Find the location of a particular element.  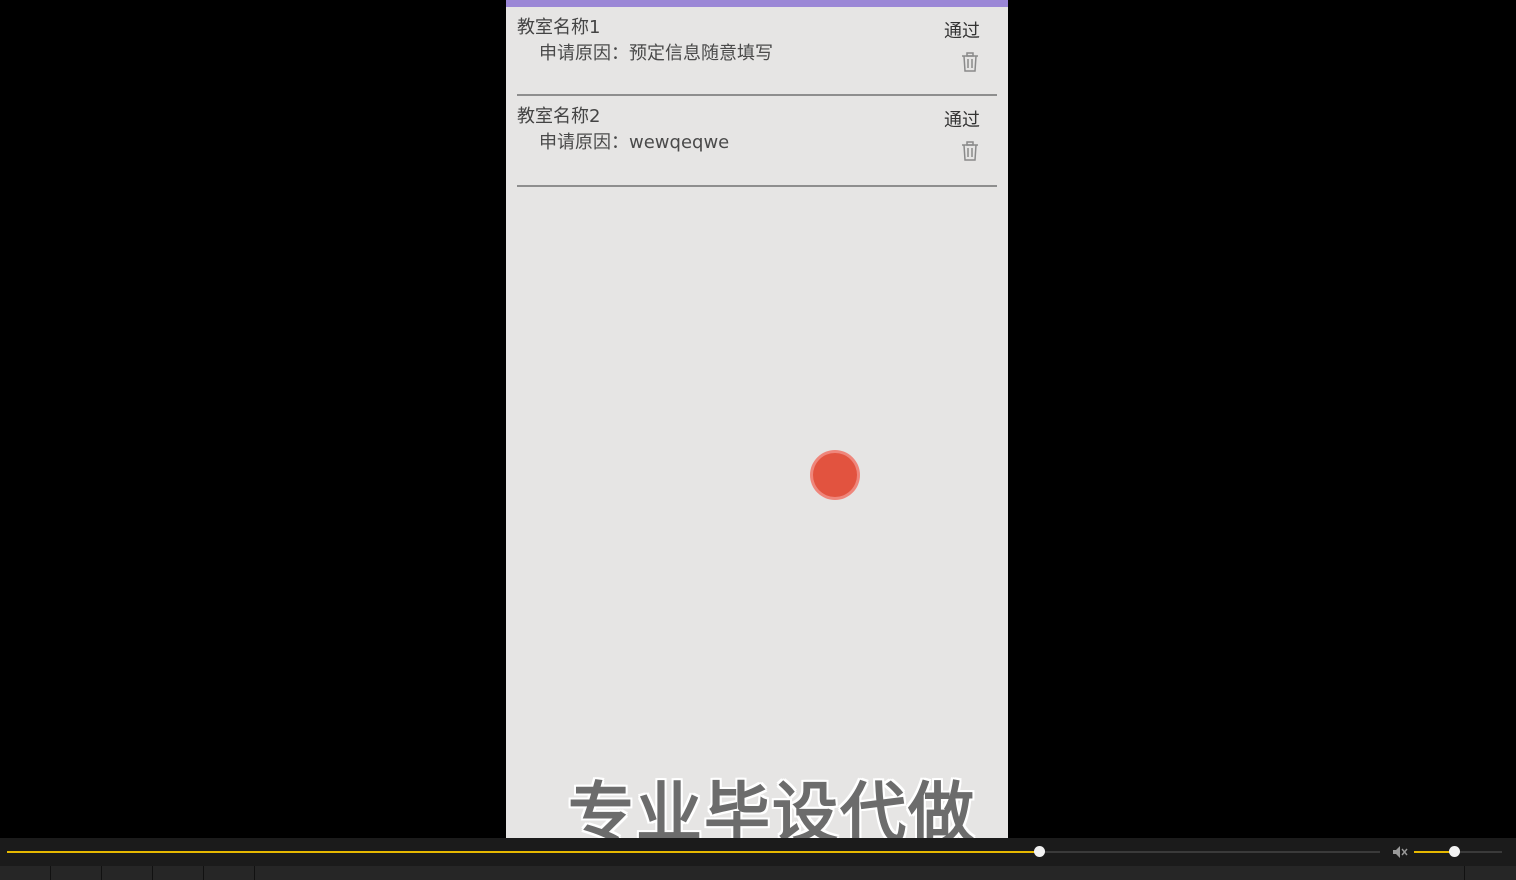

volume-slider is located at coordinates (1458, 851).